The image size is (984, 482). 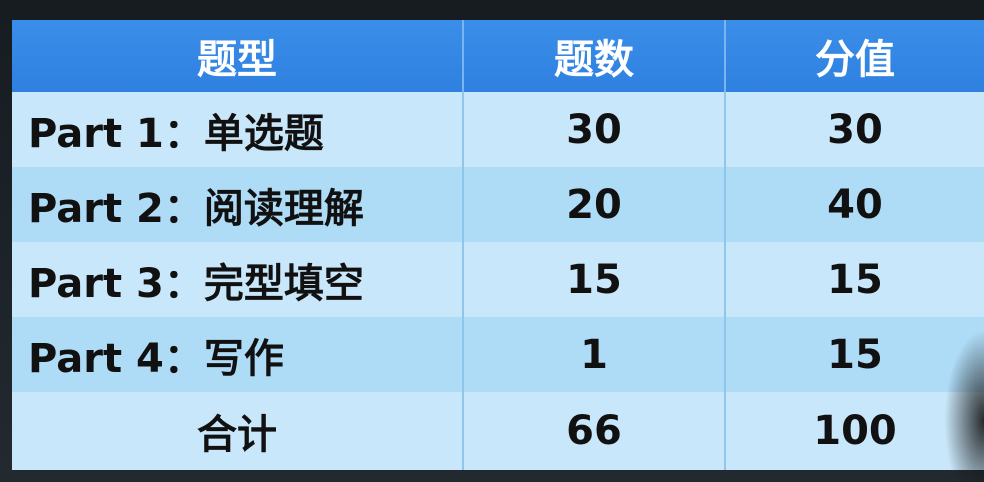 What do you see at coordinates (238, 279) in the screenshot?
I see `row-3-type: Part 3：完型填空` at bounding box center [238, 279].